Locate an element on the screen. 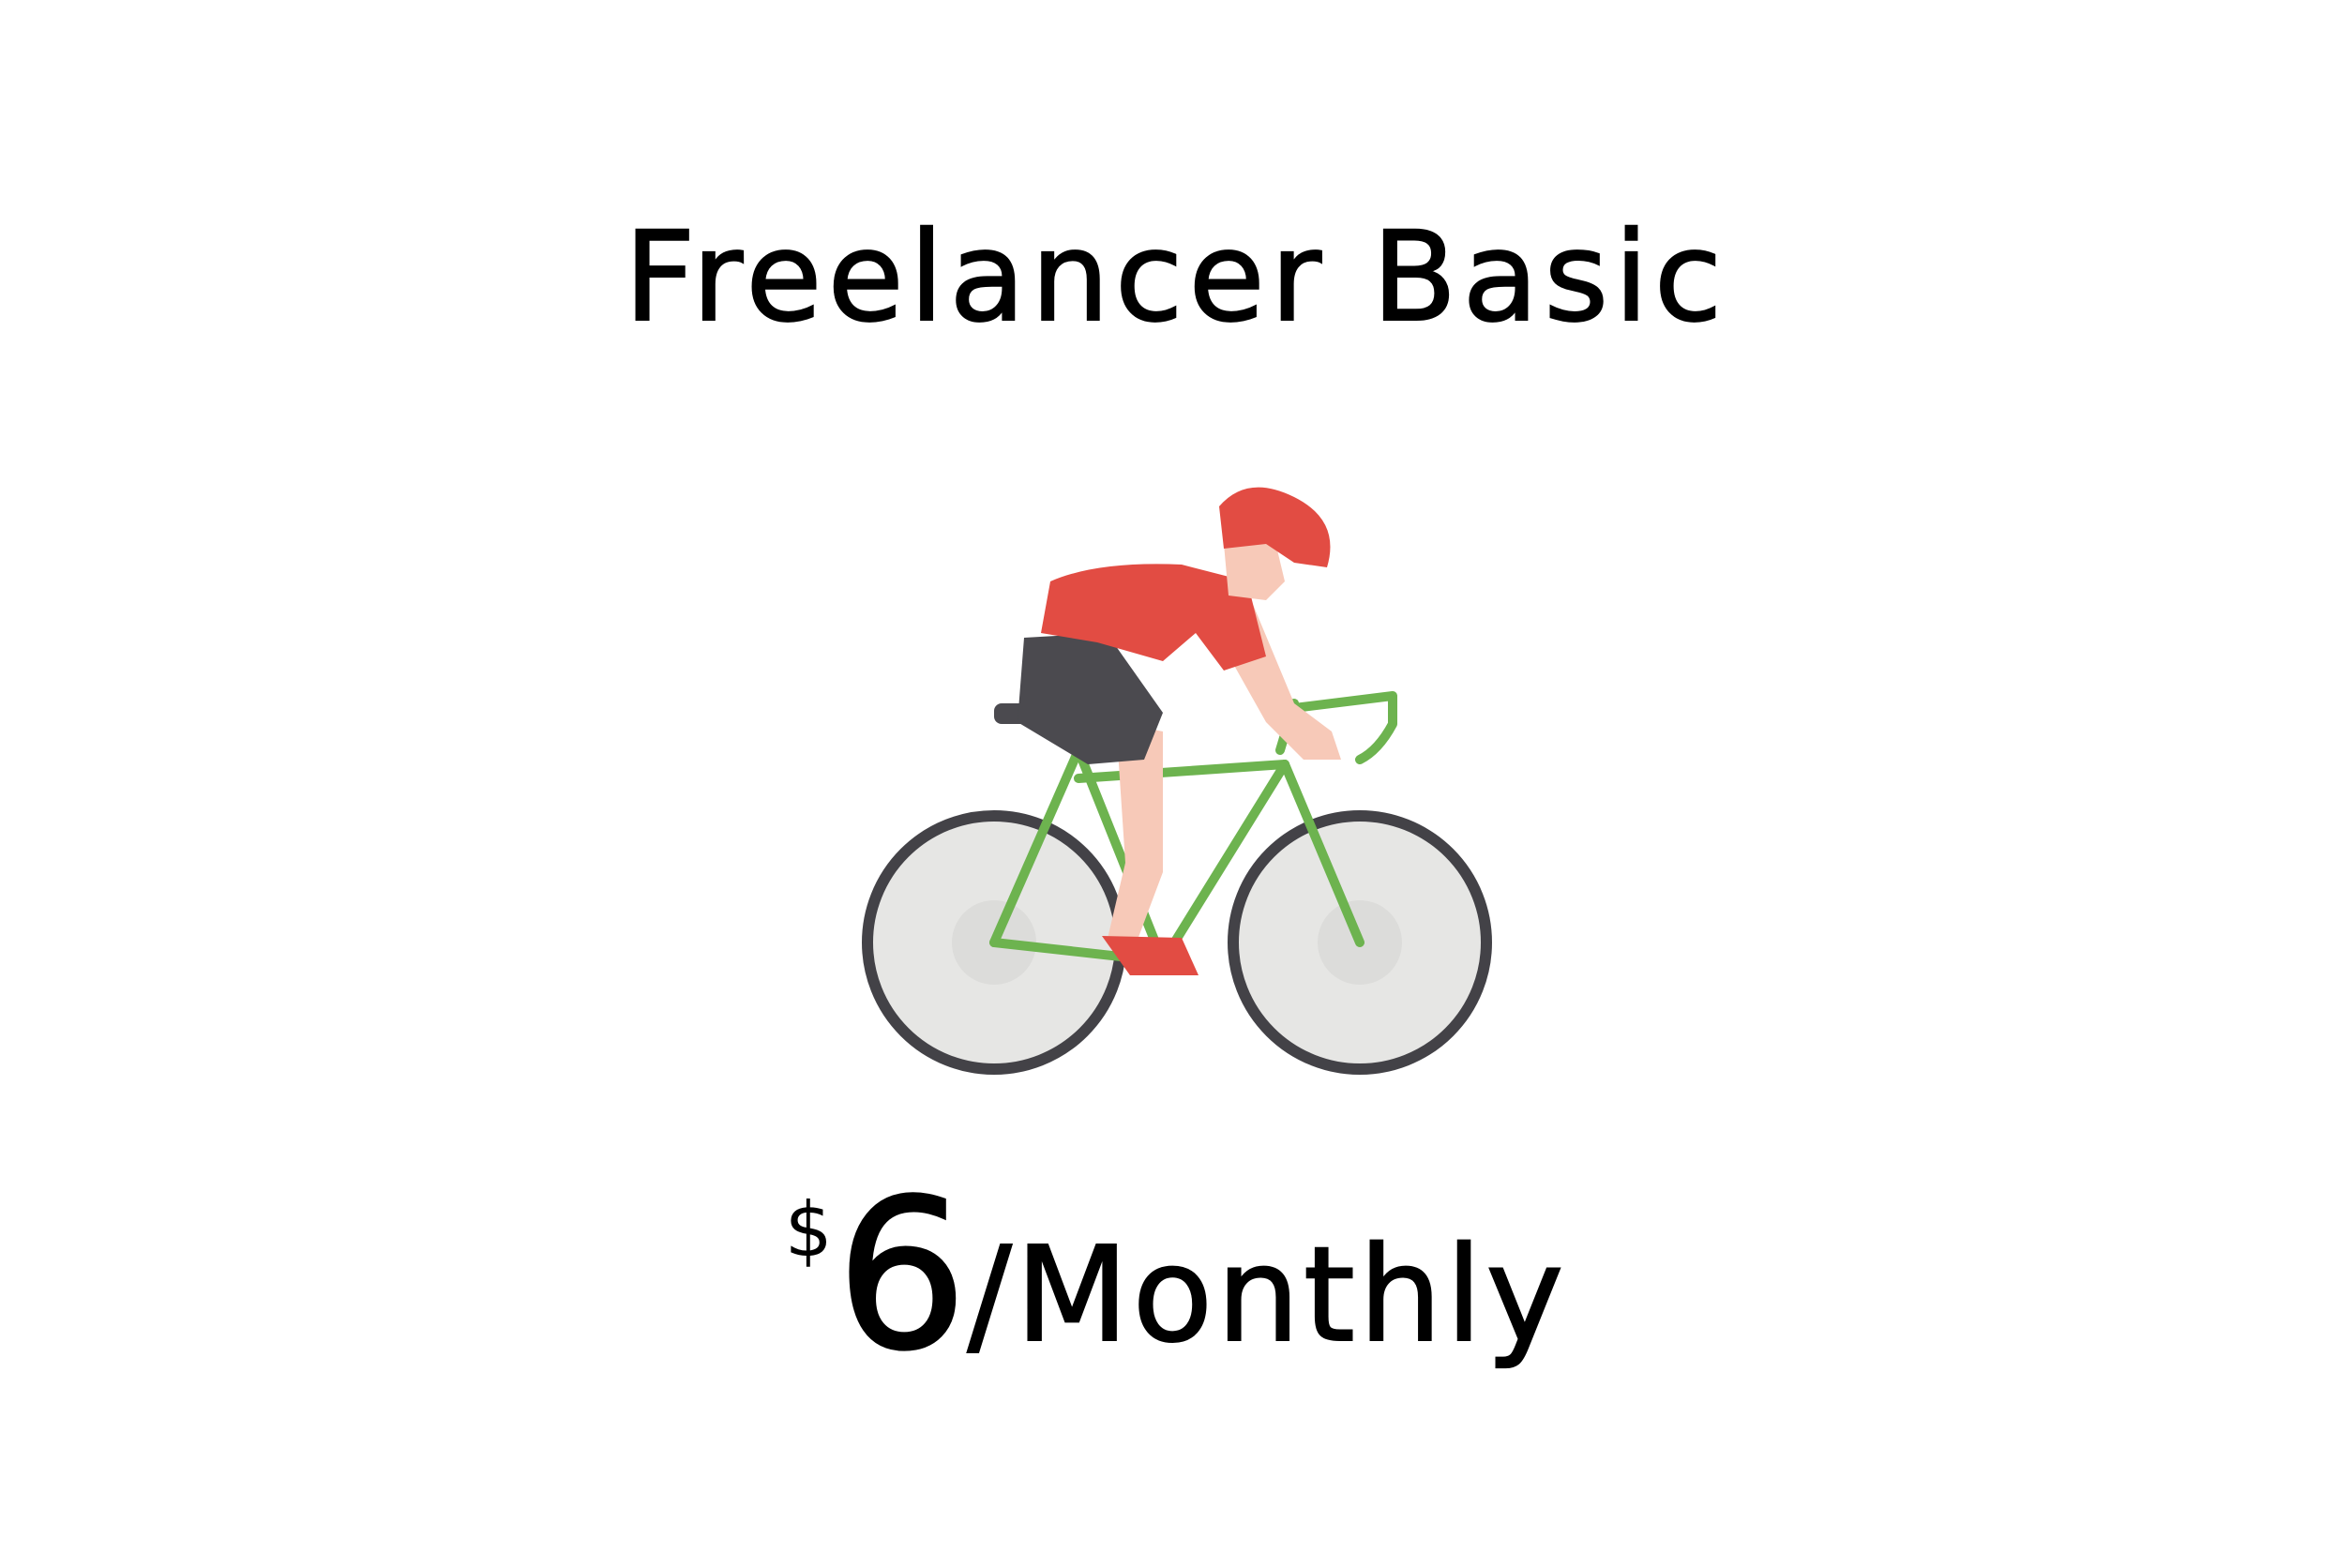  cyclist-icon is located at coordinates (1182, 787).